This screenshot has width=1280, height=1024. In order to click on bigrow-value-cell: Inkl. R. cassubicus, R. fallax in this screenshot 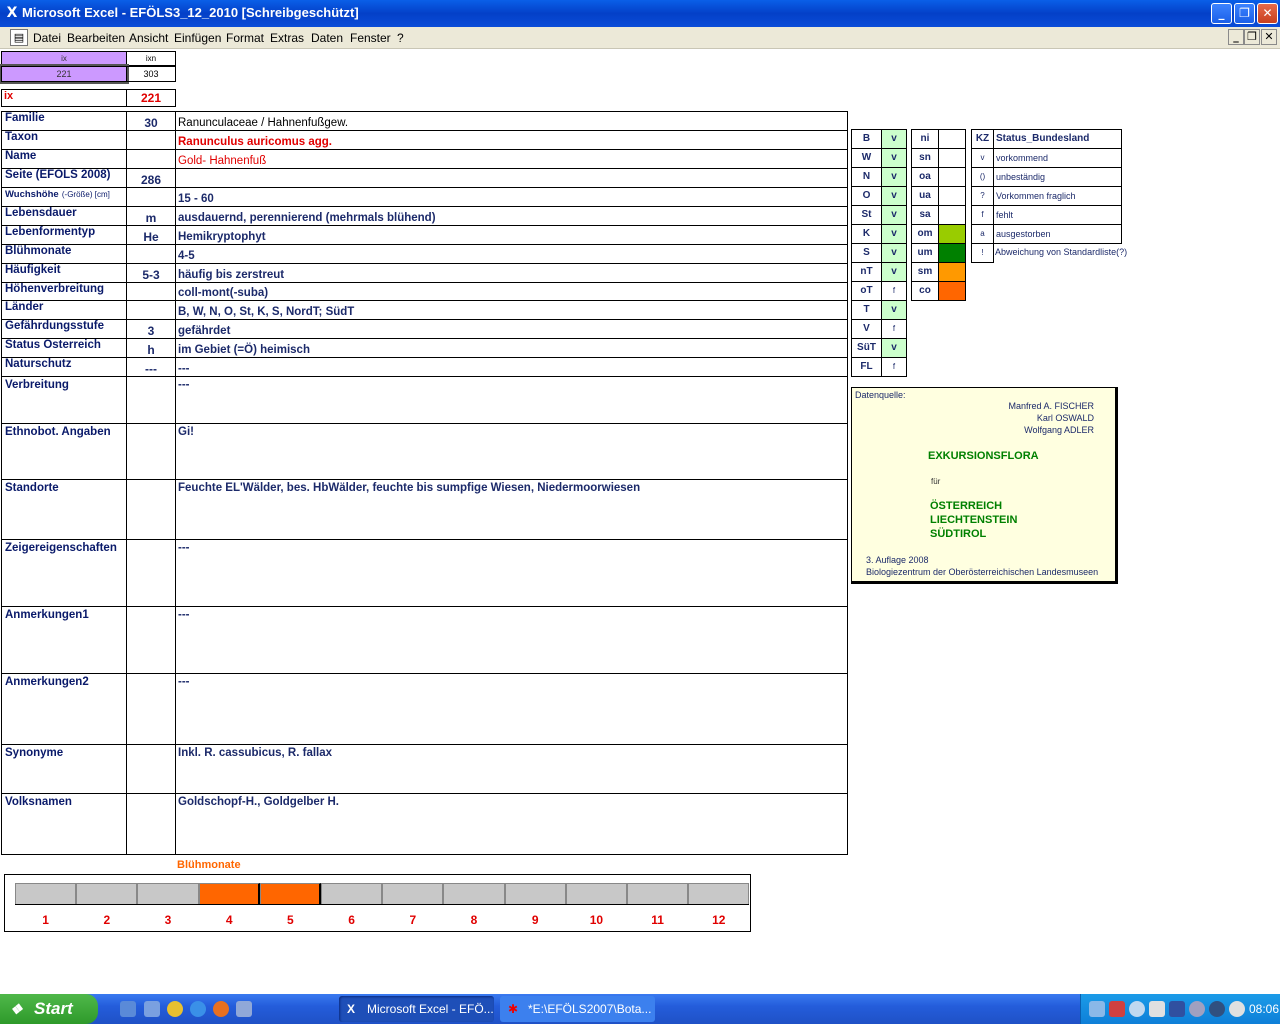, I will do `click(511, 769)`.